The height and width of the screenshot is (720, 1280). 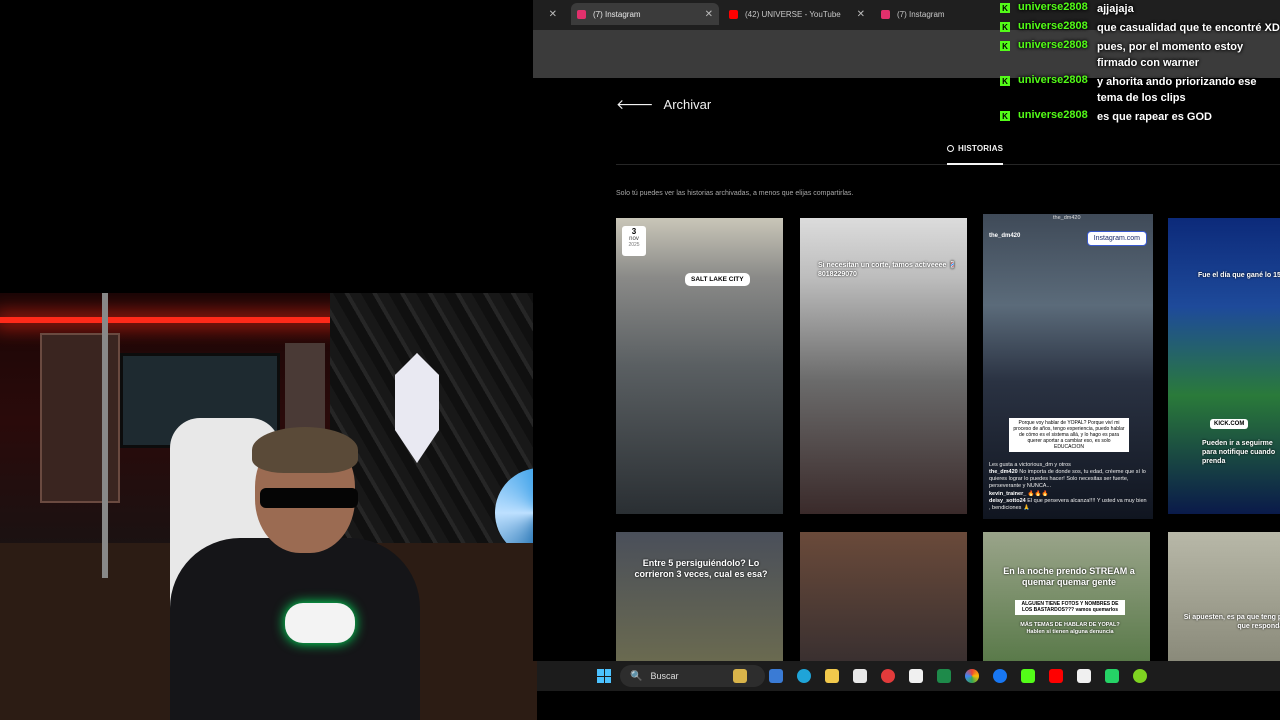 What do you see at coordinates (635, 104) in the screenshot?
I see `back-arrow-icon: 🡐` at bounding box center [635, 104].